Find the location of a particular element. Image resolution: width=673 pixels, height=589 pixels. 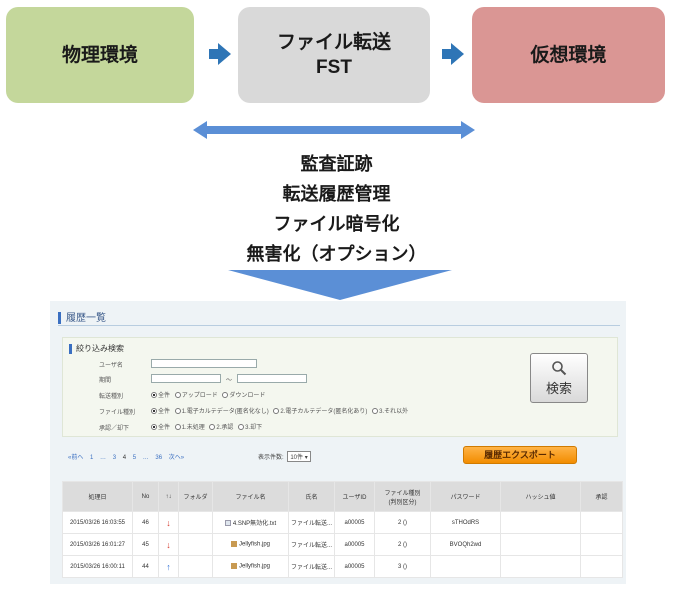

physical-environment-box: 物理環境 is located at coordinates (100, 55).